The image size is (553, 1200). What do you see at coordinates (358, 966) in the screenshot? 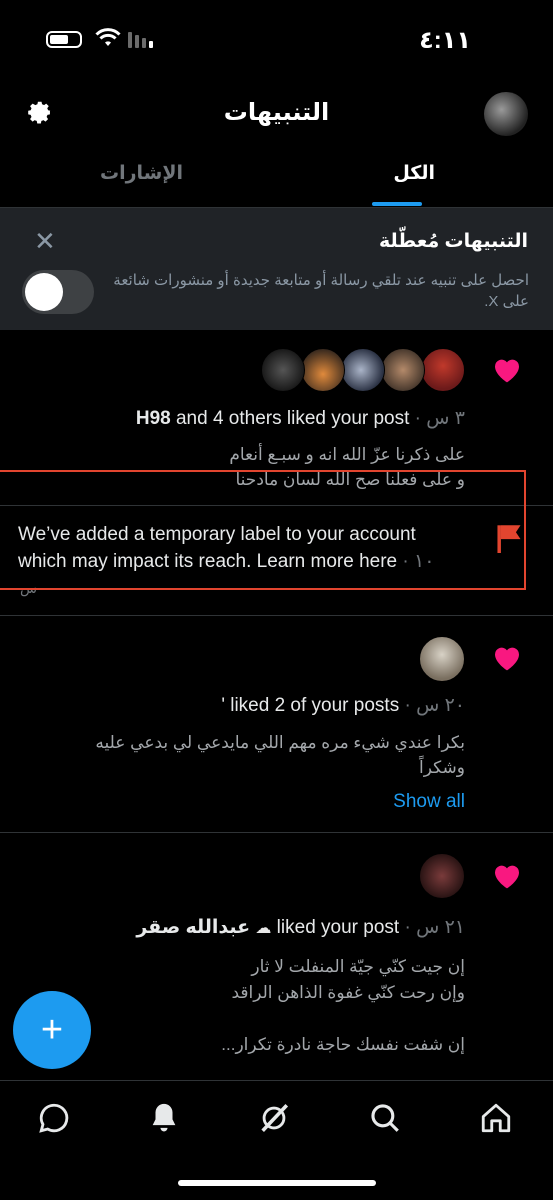
I see `post-text: إن جيت كنّي جيّة المنفلت لا ثار` at bounding box center [358, 966].